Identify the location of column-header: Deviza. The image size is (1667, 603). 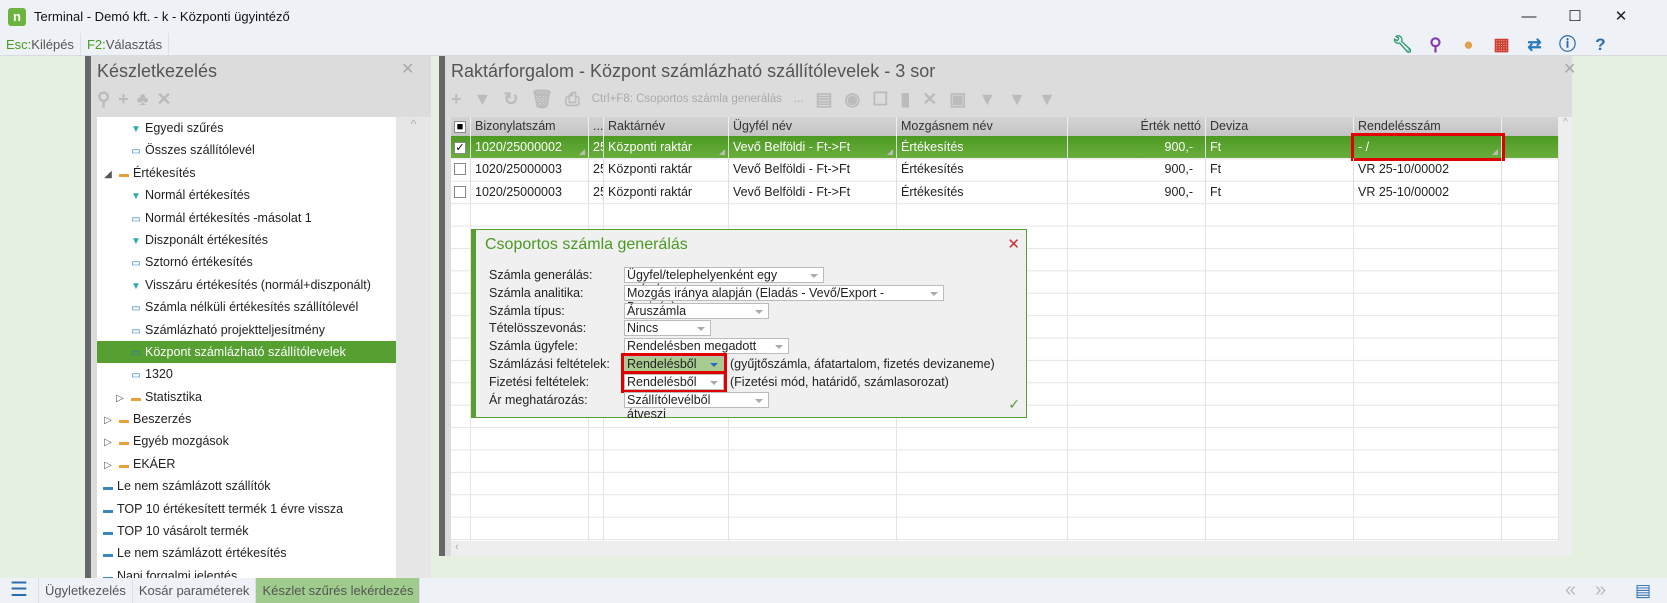
(1280, 126).